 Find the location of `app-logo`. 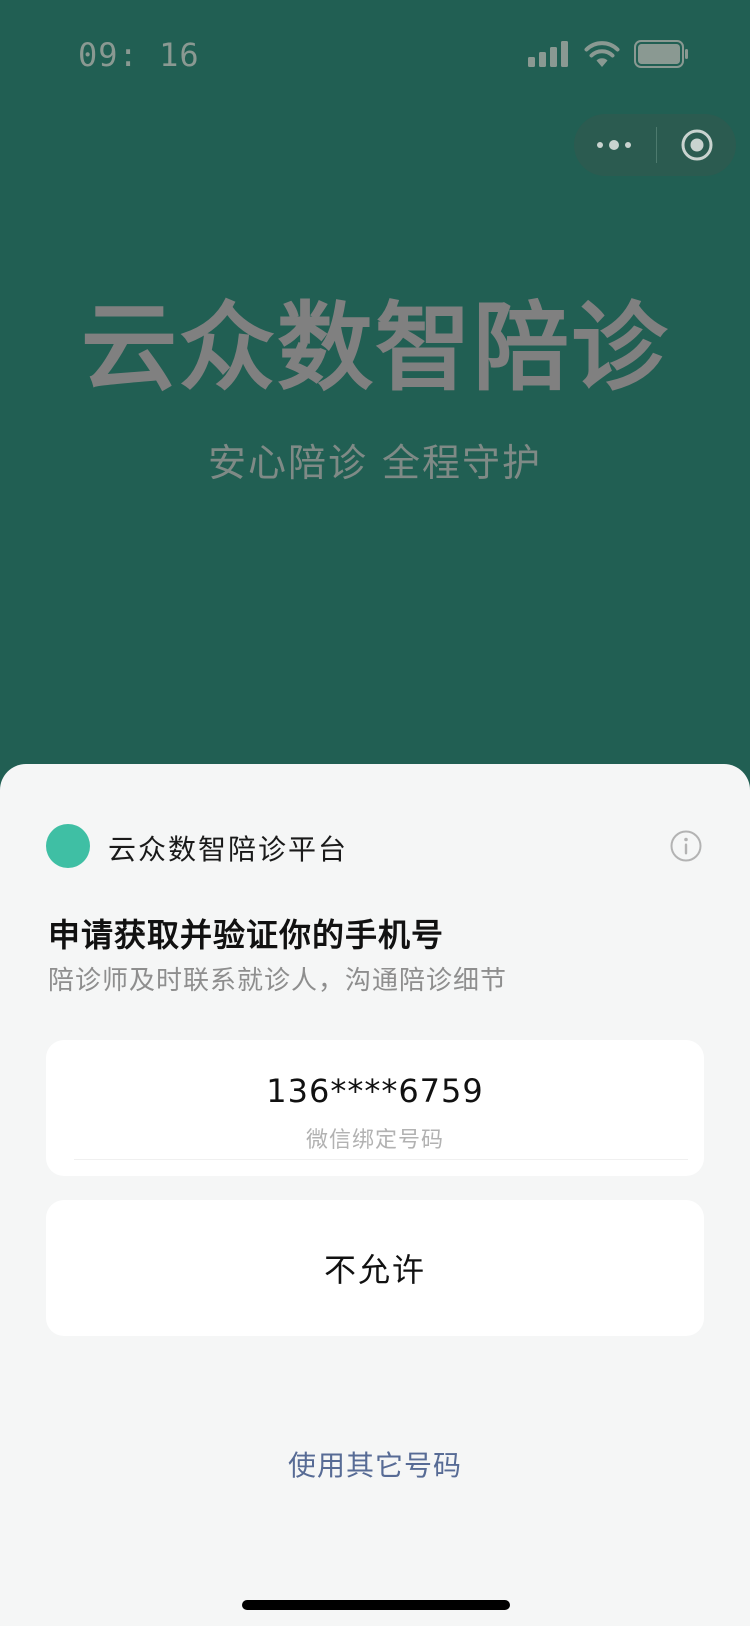

app-logo is located at coordinates (68, 846).